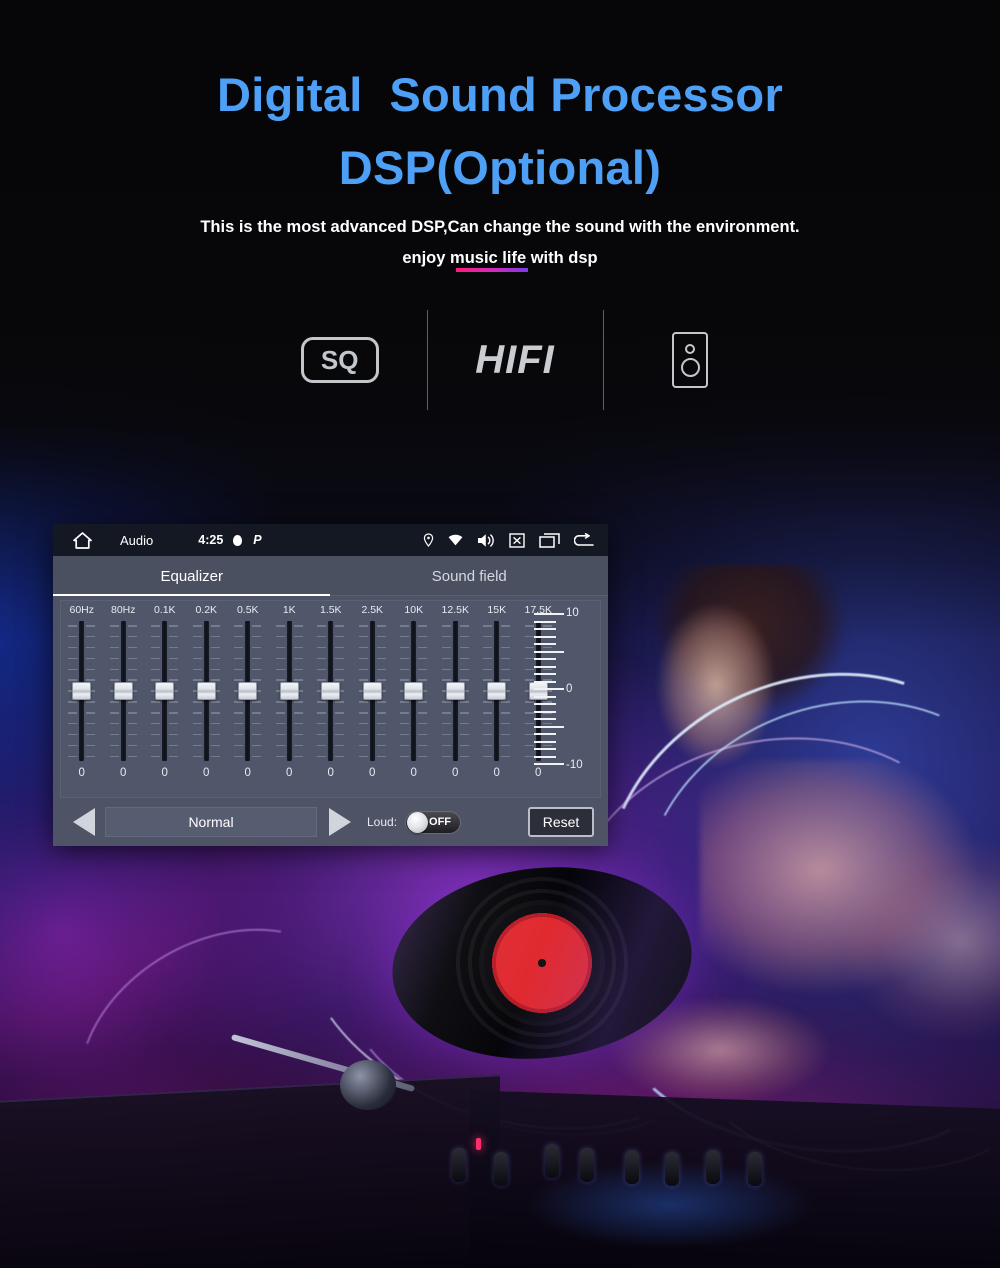 This screenshot has height=1268, width=1000. I want to click on wifi-icon, so click(455, 540).